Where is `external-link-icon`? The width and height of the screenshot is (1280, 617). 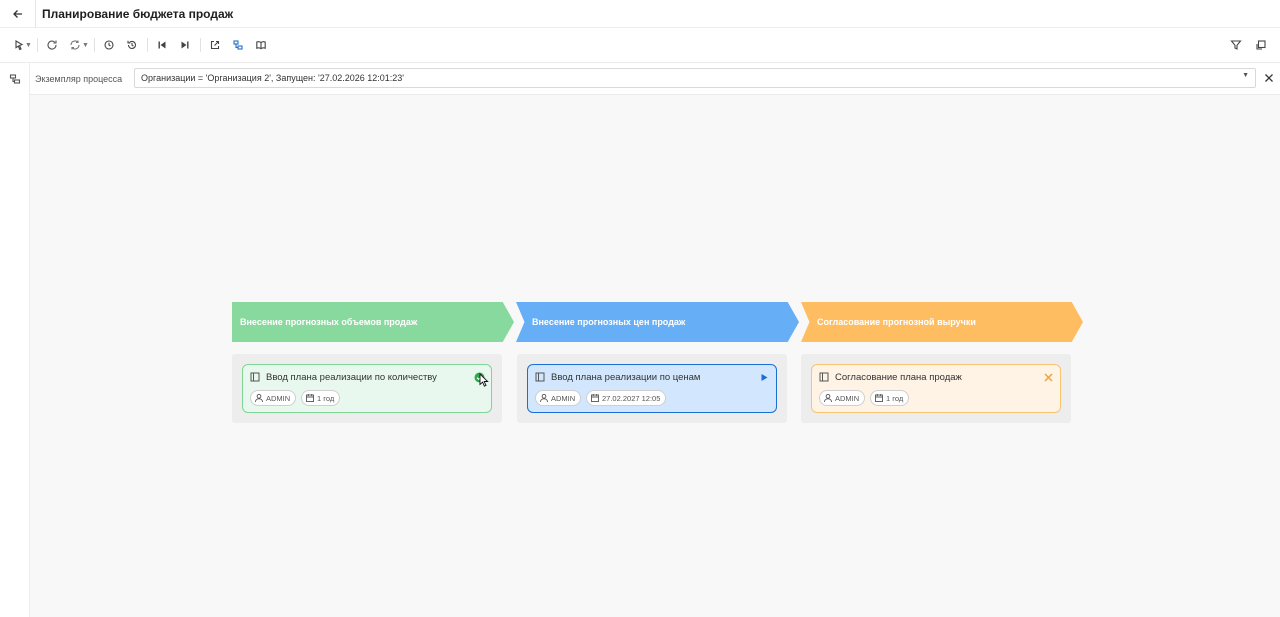 external-link-icon is located at coordinates (215, 45).